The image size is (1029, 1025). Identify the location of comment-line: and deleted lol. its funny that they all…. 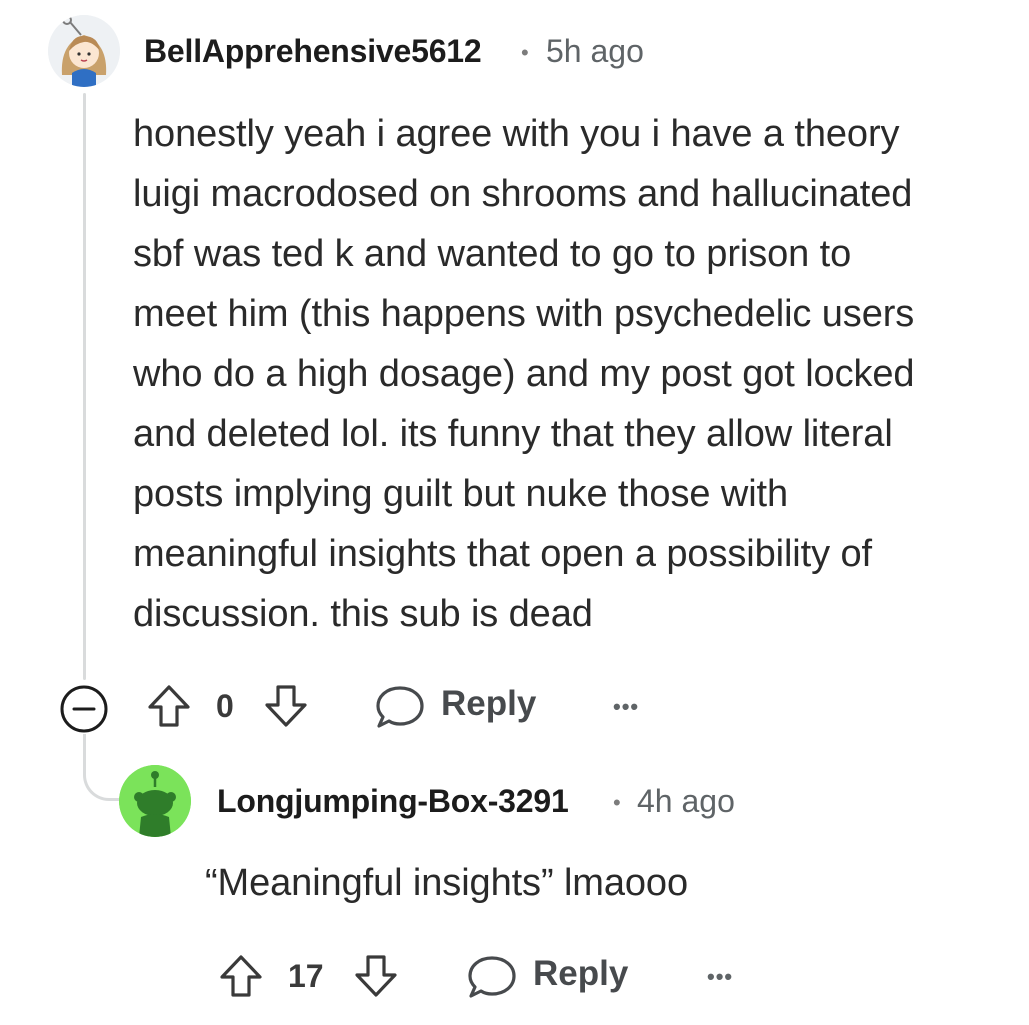
(513, 434).